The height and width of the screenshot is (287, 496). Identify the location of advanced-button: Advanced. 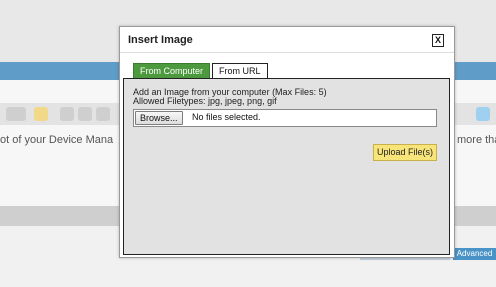
(474, 254).